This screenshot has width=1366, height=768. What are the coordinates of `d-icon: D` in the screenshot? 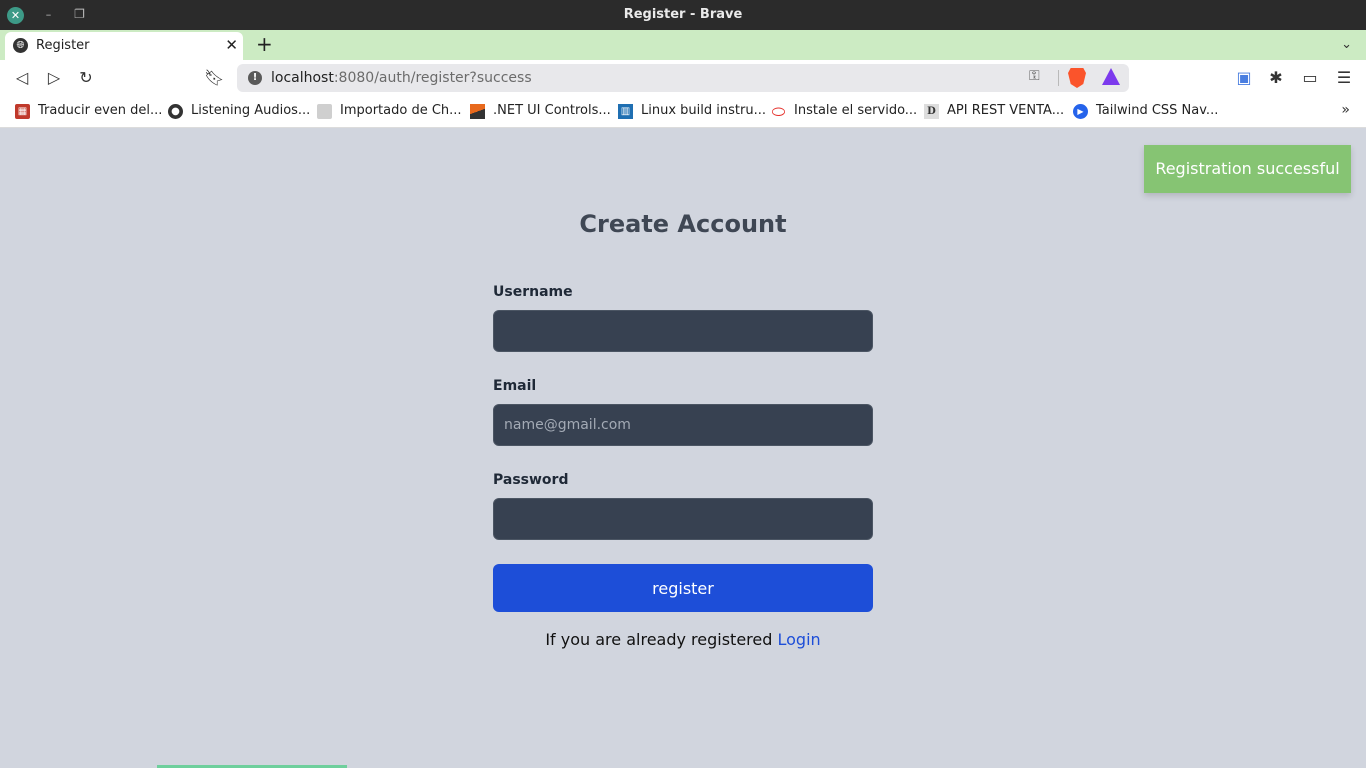 It's located at (931, 111).